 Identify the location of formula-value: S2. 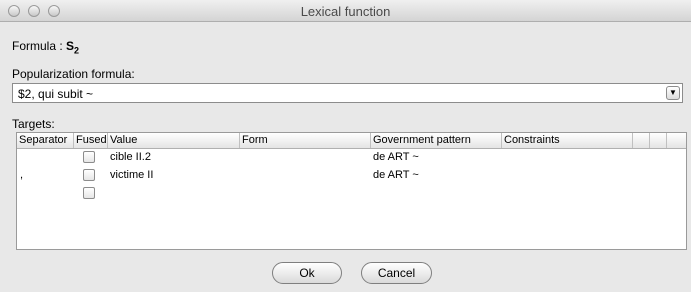
(73, 47).